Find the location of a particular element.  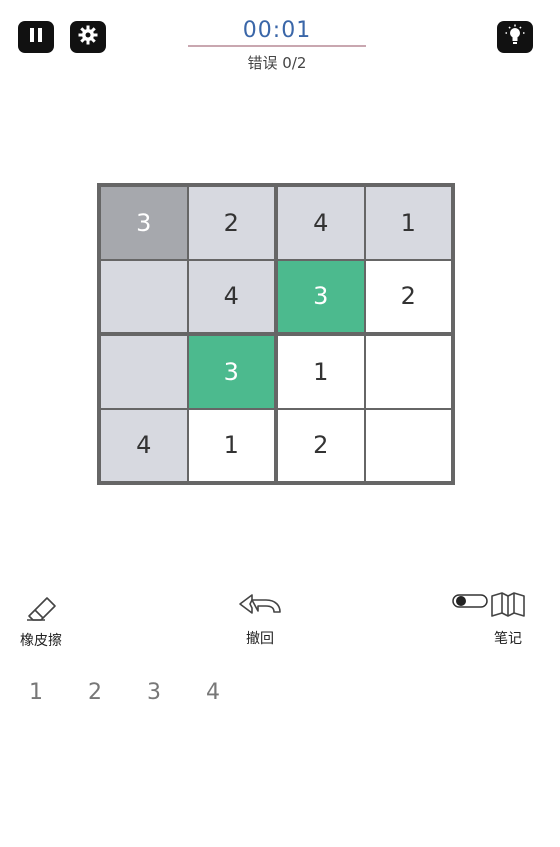

board-cell-r1-c4: 1 is located at coordinates (408, 223).